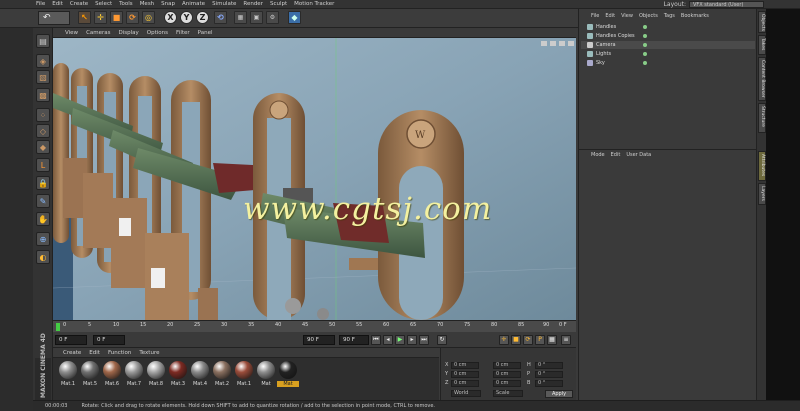 This screenshot has height=411, width=800. I want to click on obj-menu-file: File, so click(595, 16).